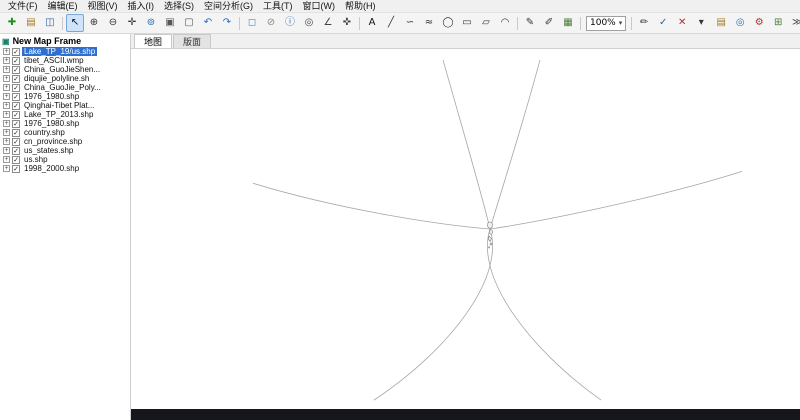 Image resolution: width=800 pixels, height=420 pixels. Describe the element at coordinates (141, 6) in the screenshot. I see `menu-insert: 插入(I)` at that location.